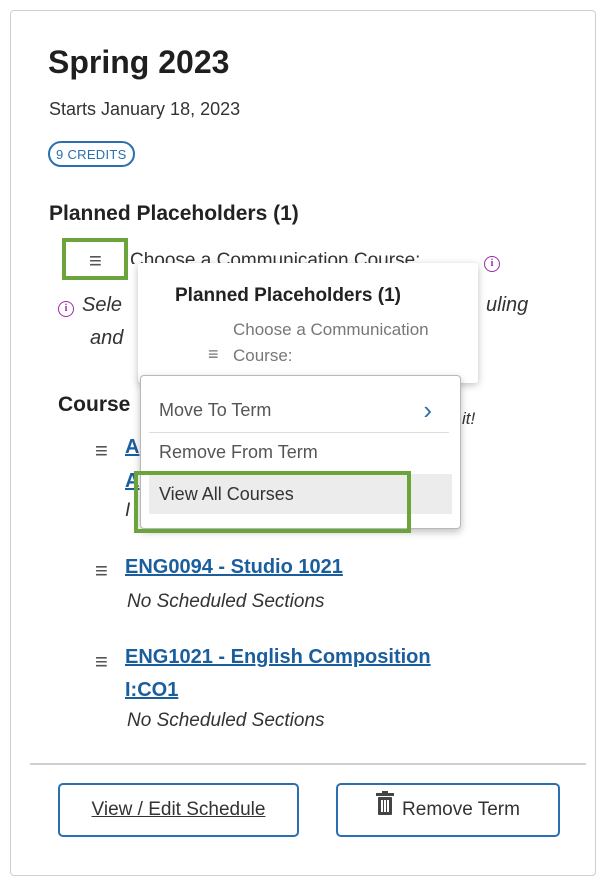  Describe the element at coordinates (238, 452) in the screenshot. I see `menu-item-remove-from-term-label: Remove From Term` at that location.